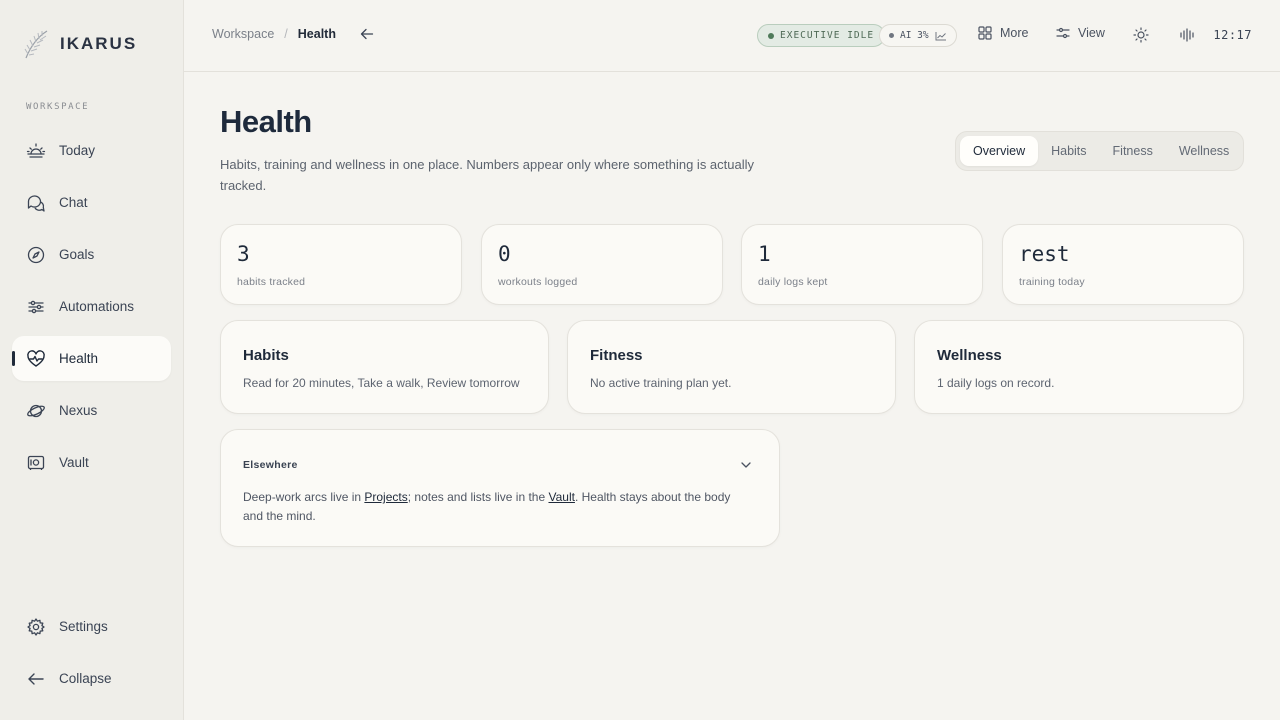  I want to click on sidebar-item-health: Health, so click(91, 358).